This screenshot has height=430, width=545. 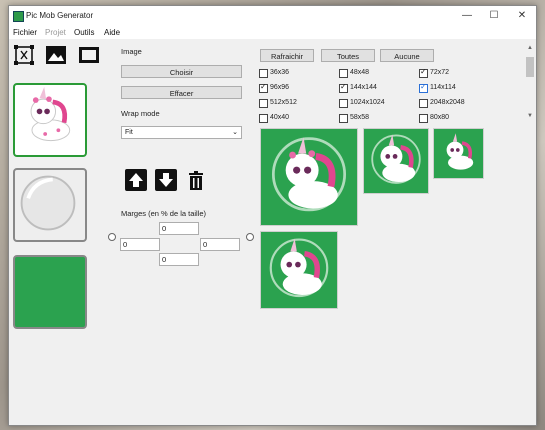 I want to click on size-checkbox: 2048x2048, so click(x=442, y=103).